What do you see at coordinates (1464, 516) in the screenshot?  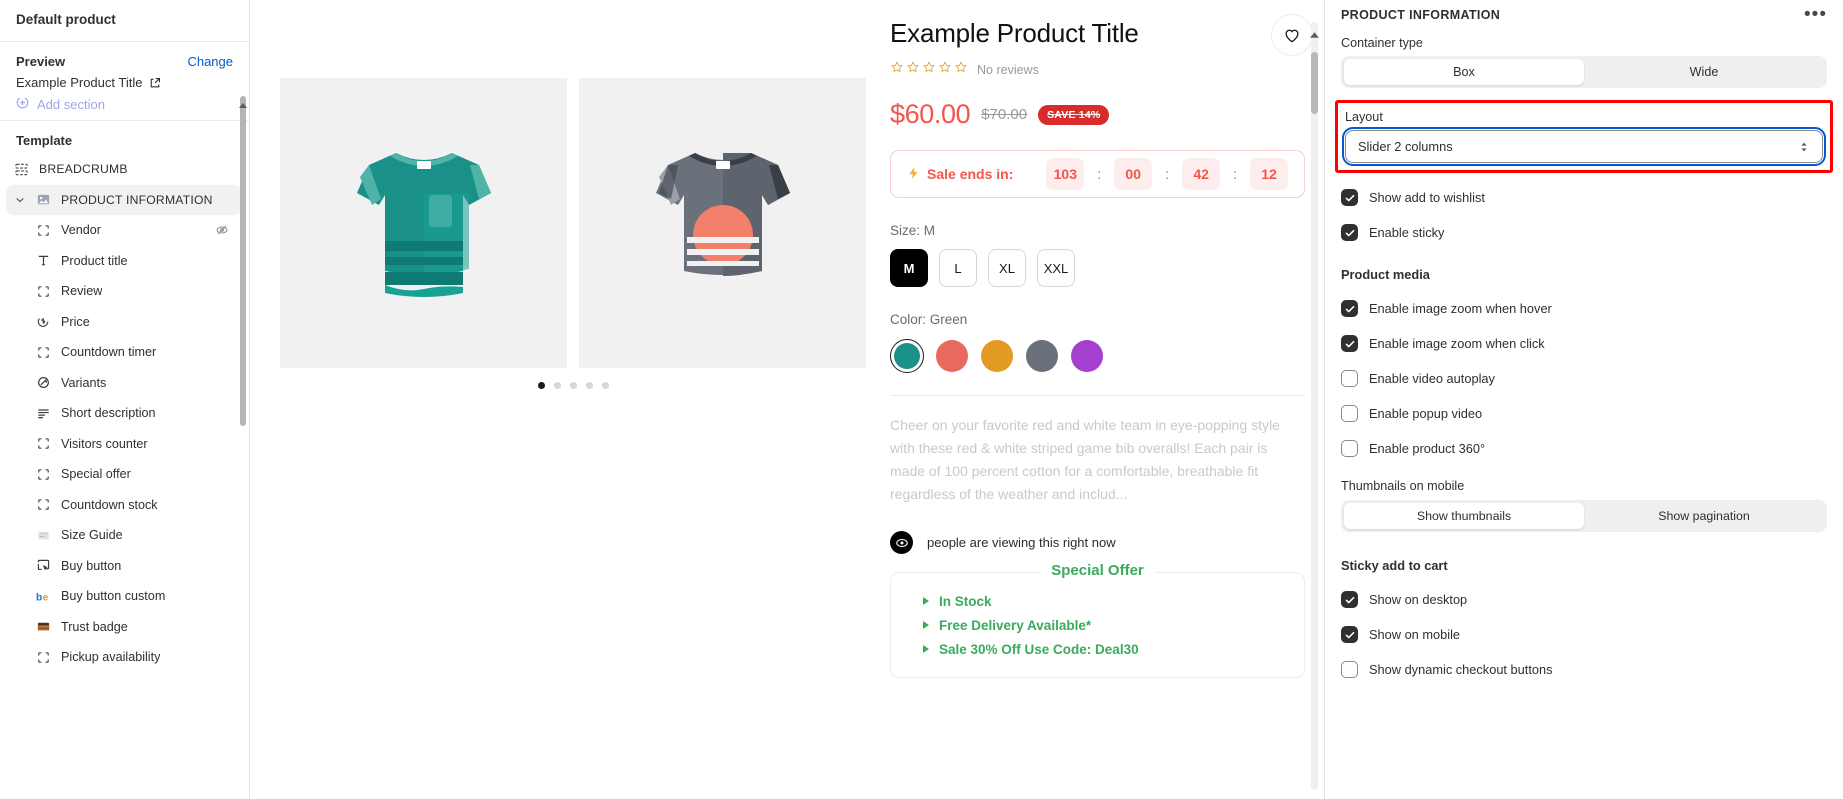 I see `thumbnails-show-thumbnails: Show thumbnails` at bounding box center [1464, 516].